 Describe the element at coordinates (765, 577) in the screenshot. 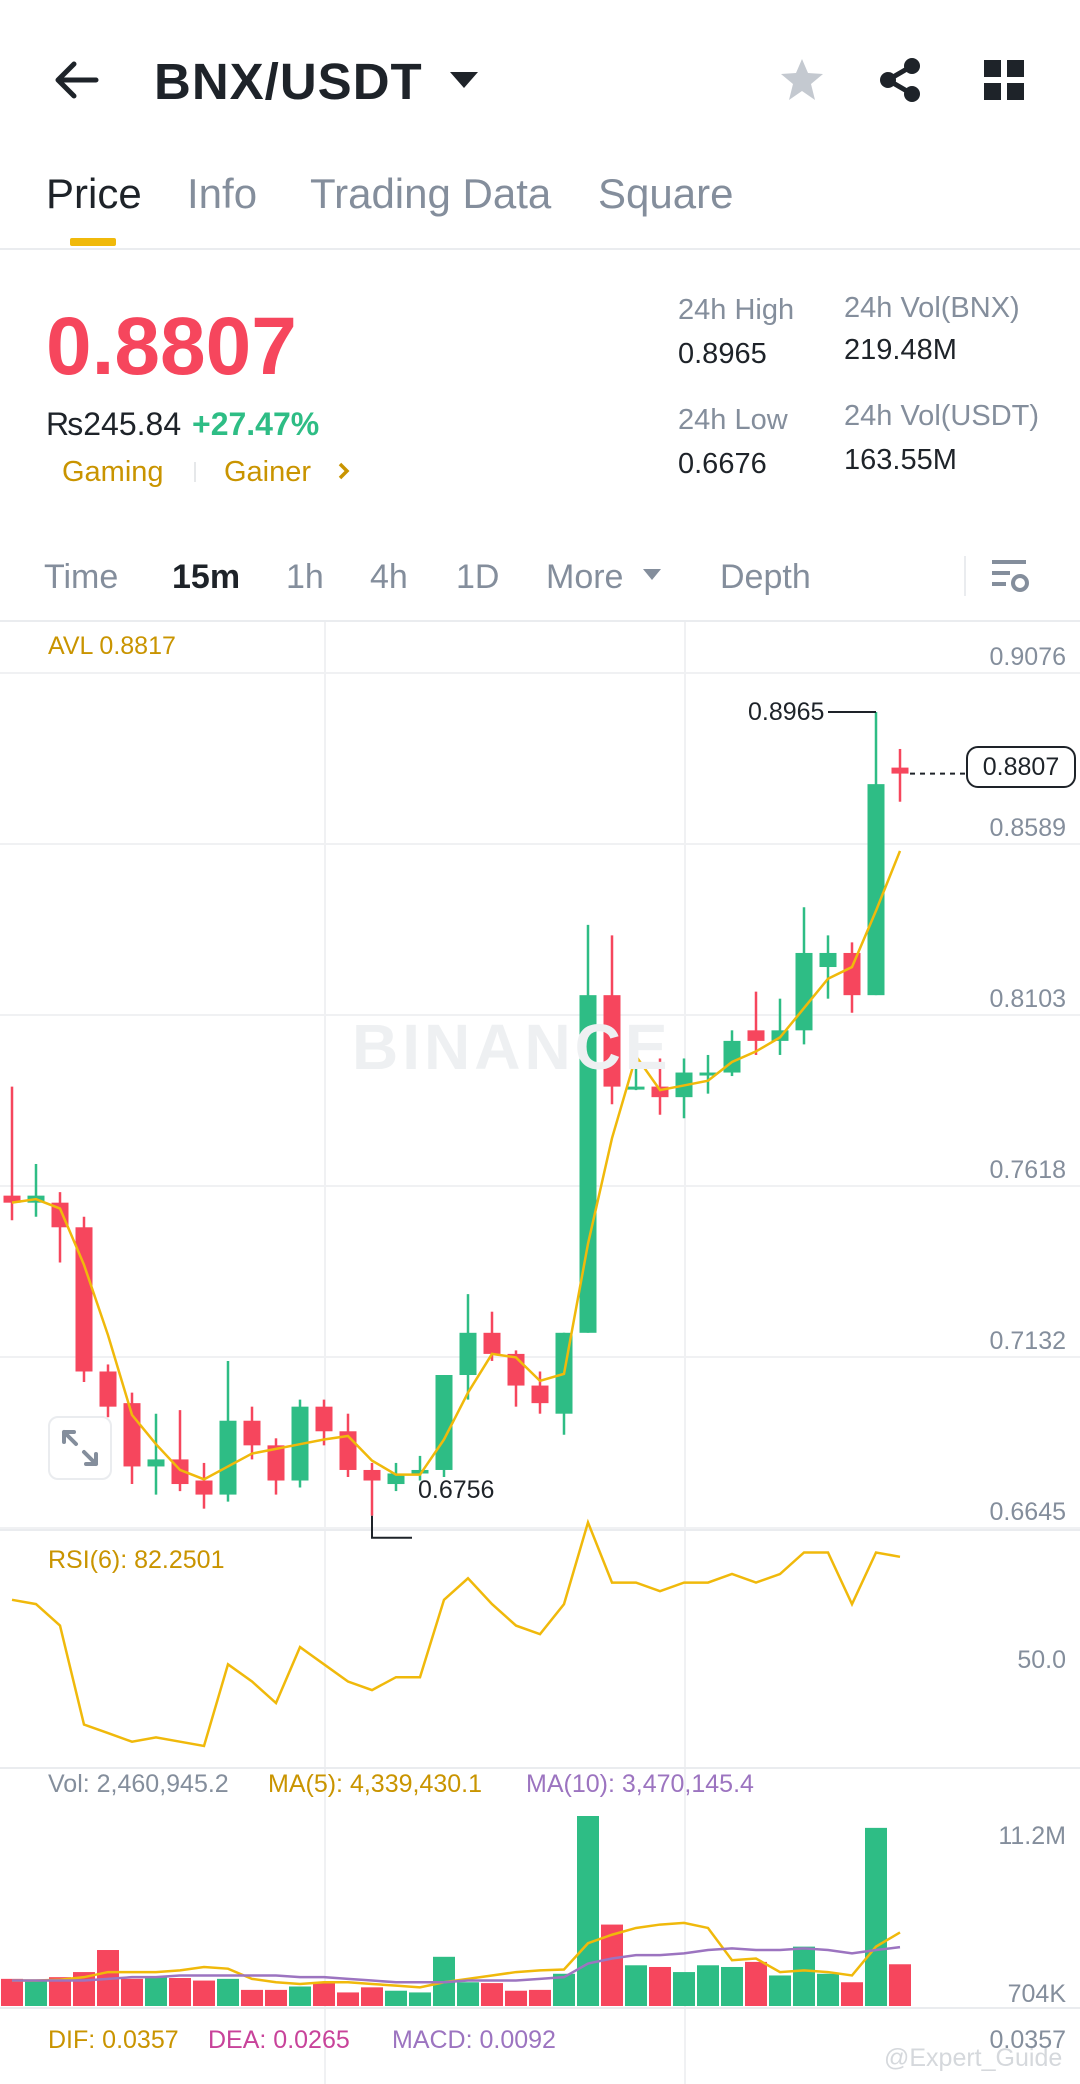

I see `interval-depth: Depth` at that location.